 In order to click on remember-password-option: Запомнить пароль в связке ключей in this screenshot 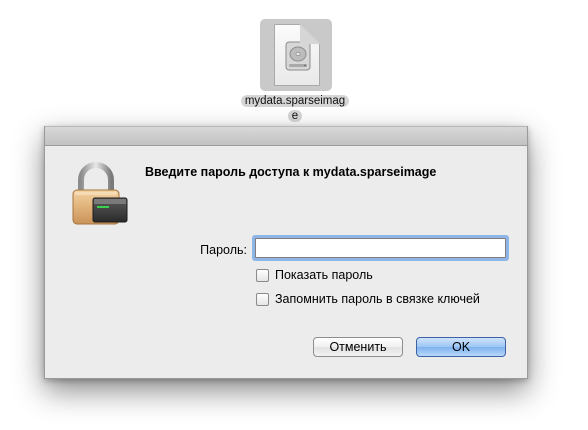, I will do `click(368, 299)`.